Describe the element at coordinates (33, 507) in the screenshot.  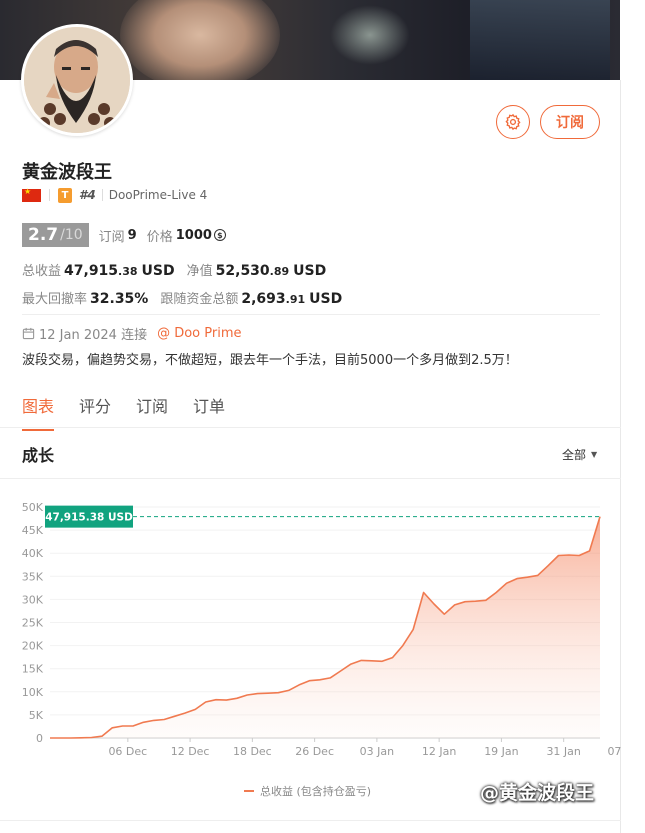
I see `y-tick-label: 50K` at that location.